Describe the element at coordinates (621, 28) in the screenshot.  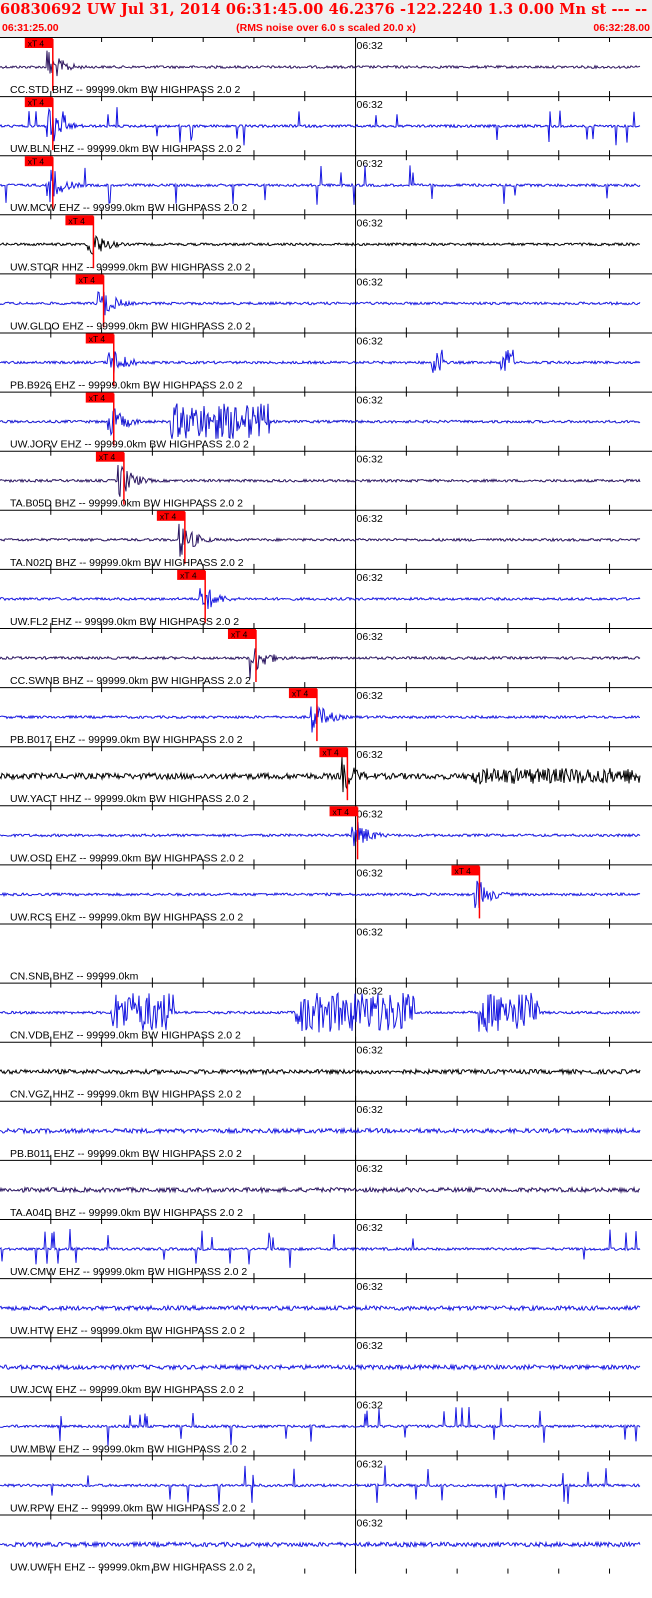
I see `end-time-label: 06:32:28.00` at that location.